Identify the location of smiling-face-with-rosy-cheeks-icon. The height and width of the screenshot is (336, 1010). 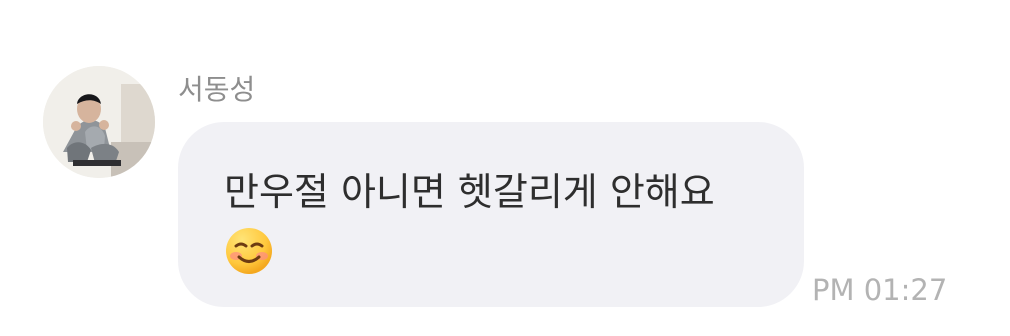
(249, 251).